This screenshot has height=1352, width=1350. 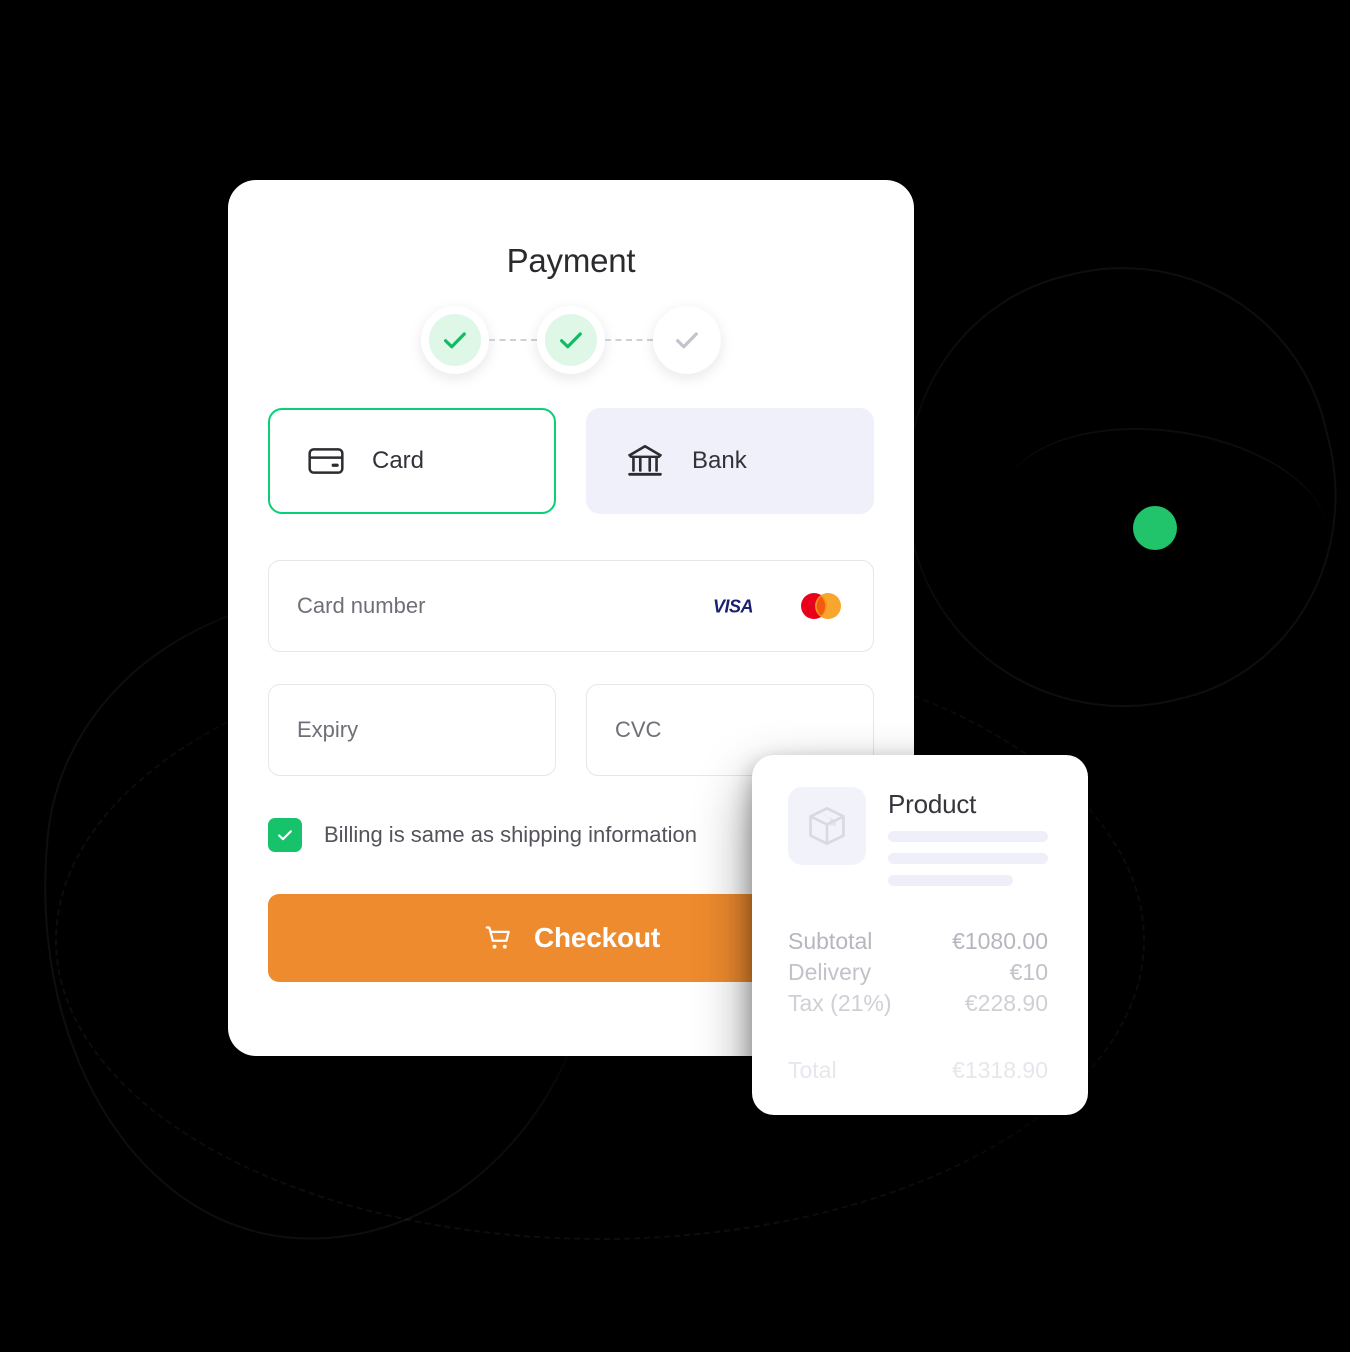 What do you see at coordinates (840, 1003) in the screenshot?
I see `summary-row-tax-label: Tax (21%)` at bounding box center [840, 1003].